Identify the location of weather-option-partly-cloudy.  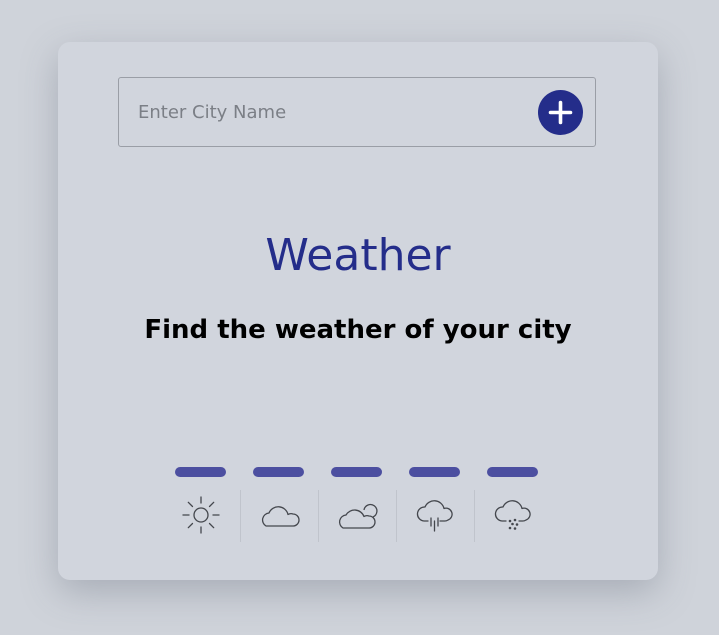
(357, 515).